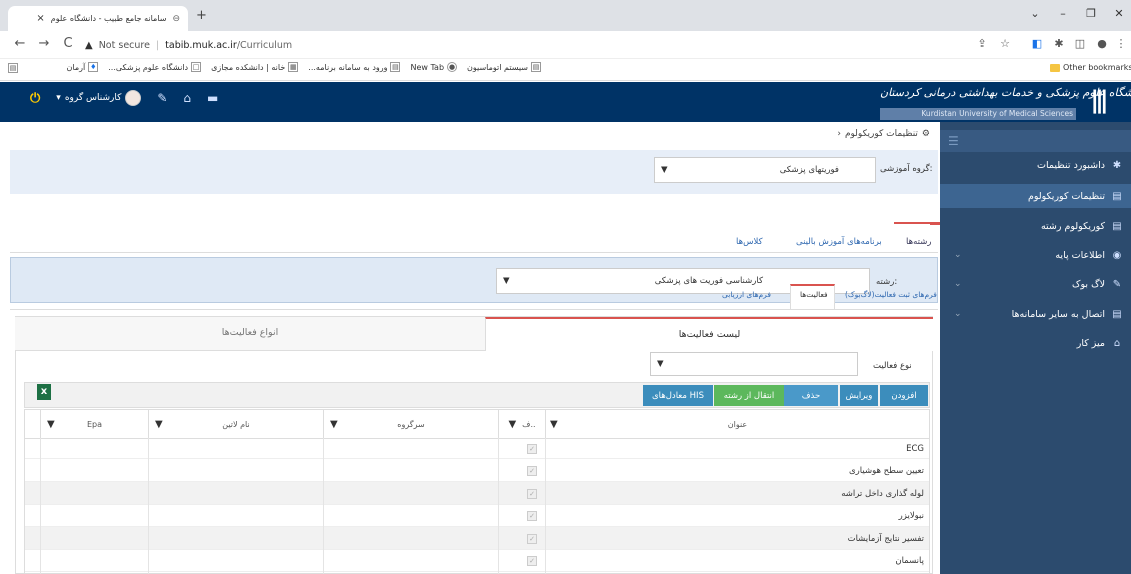  What do you see at coordinates (1102, 43) in the screenshot?
I see `profile-icon: ●` at bounding box center [1102, 43].